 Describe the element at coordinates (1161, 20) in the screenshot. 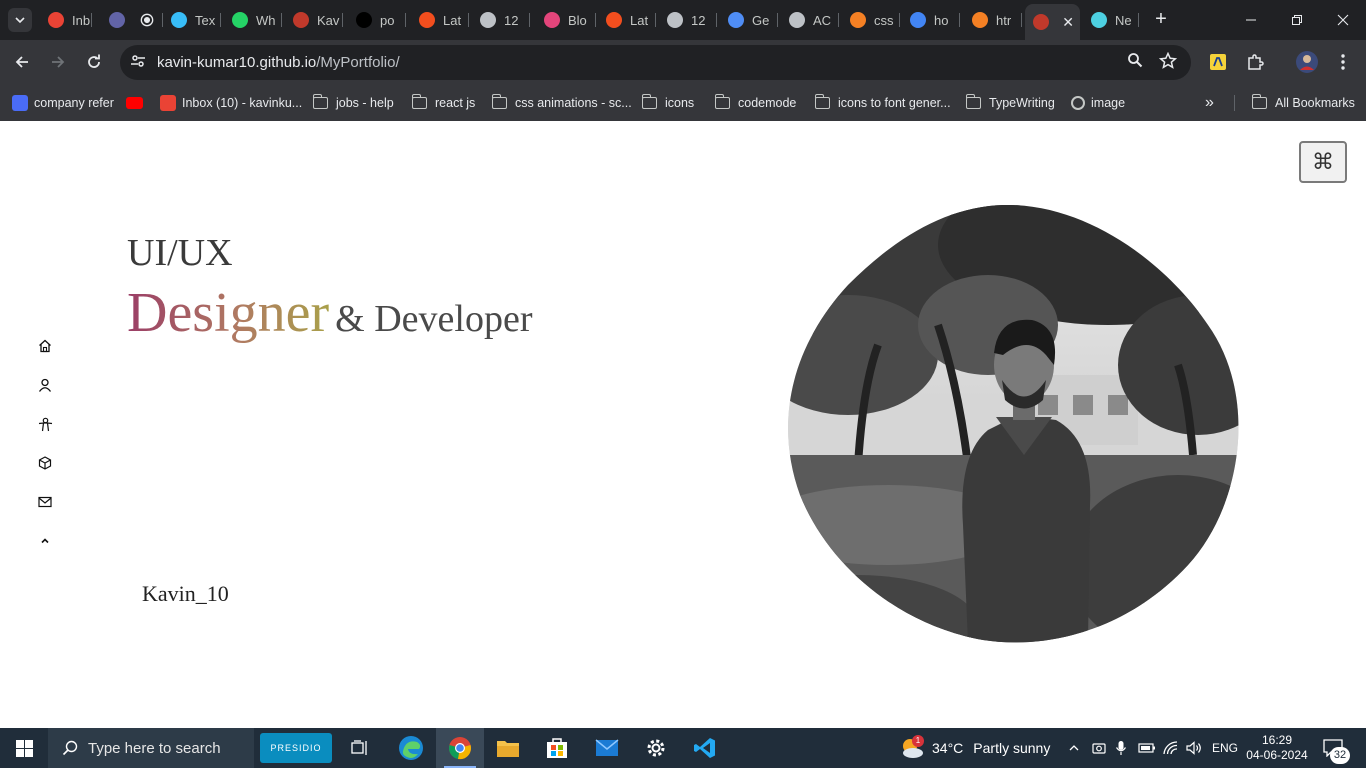

I see `new-tab-button: +` at that location.